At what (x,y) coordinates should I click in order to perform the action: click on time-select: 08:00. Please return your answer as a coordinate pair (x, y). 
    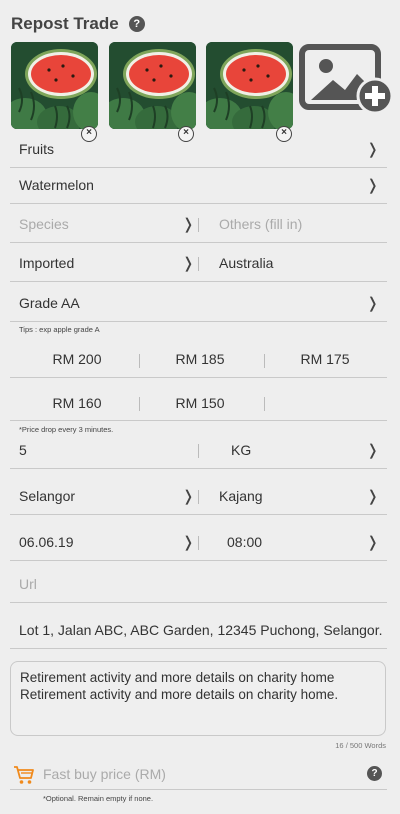
    Looking at the image, I should click on (244, 542).